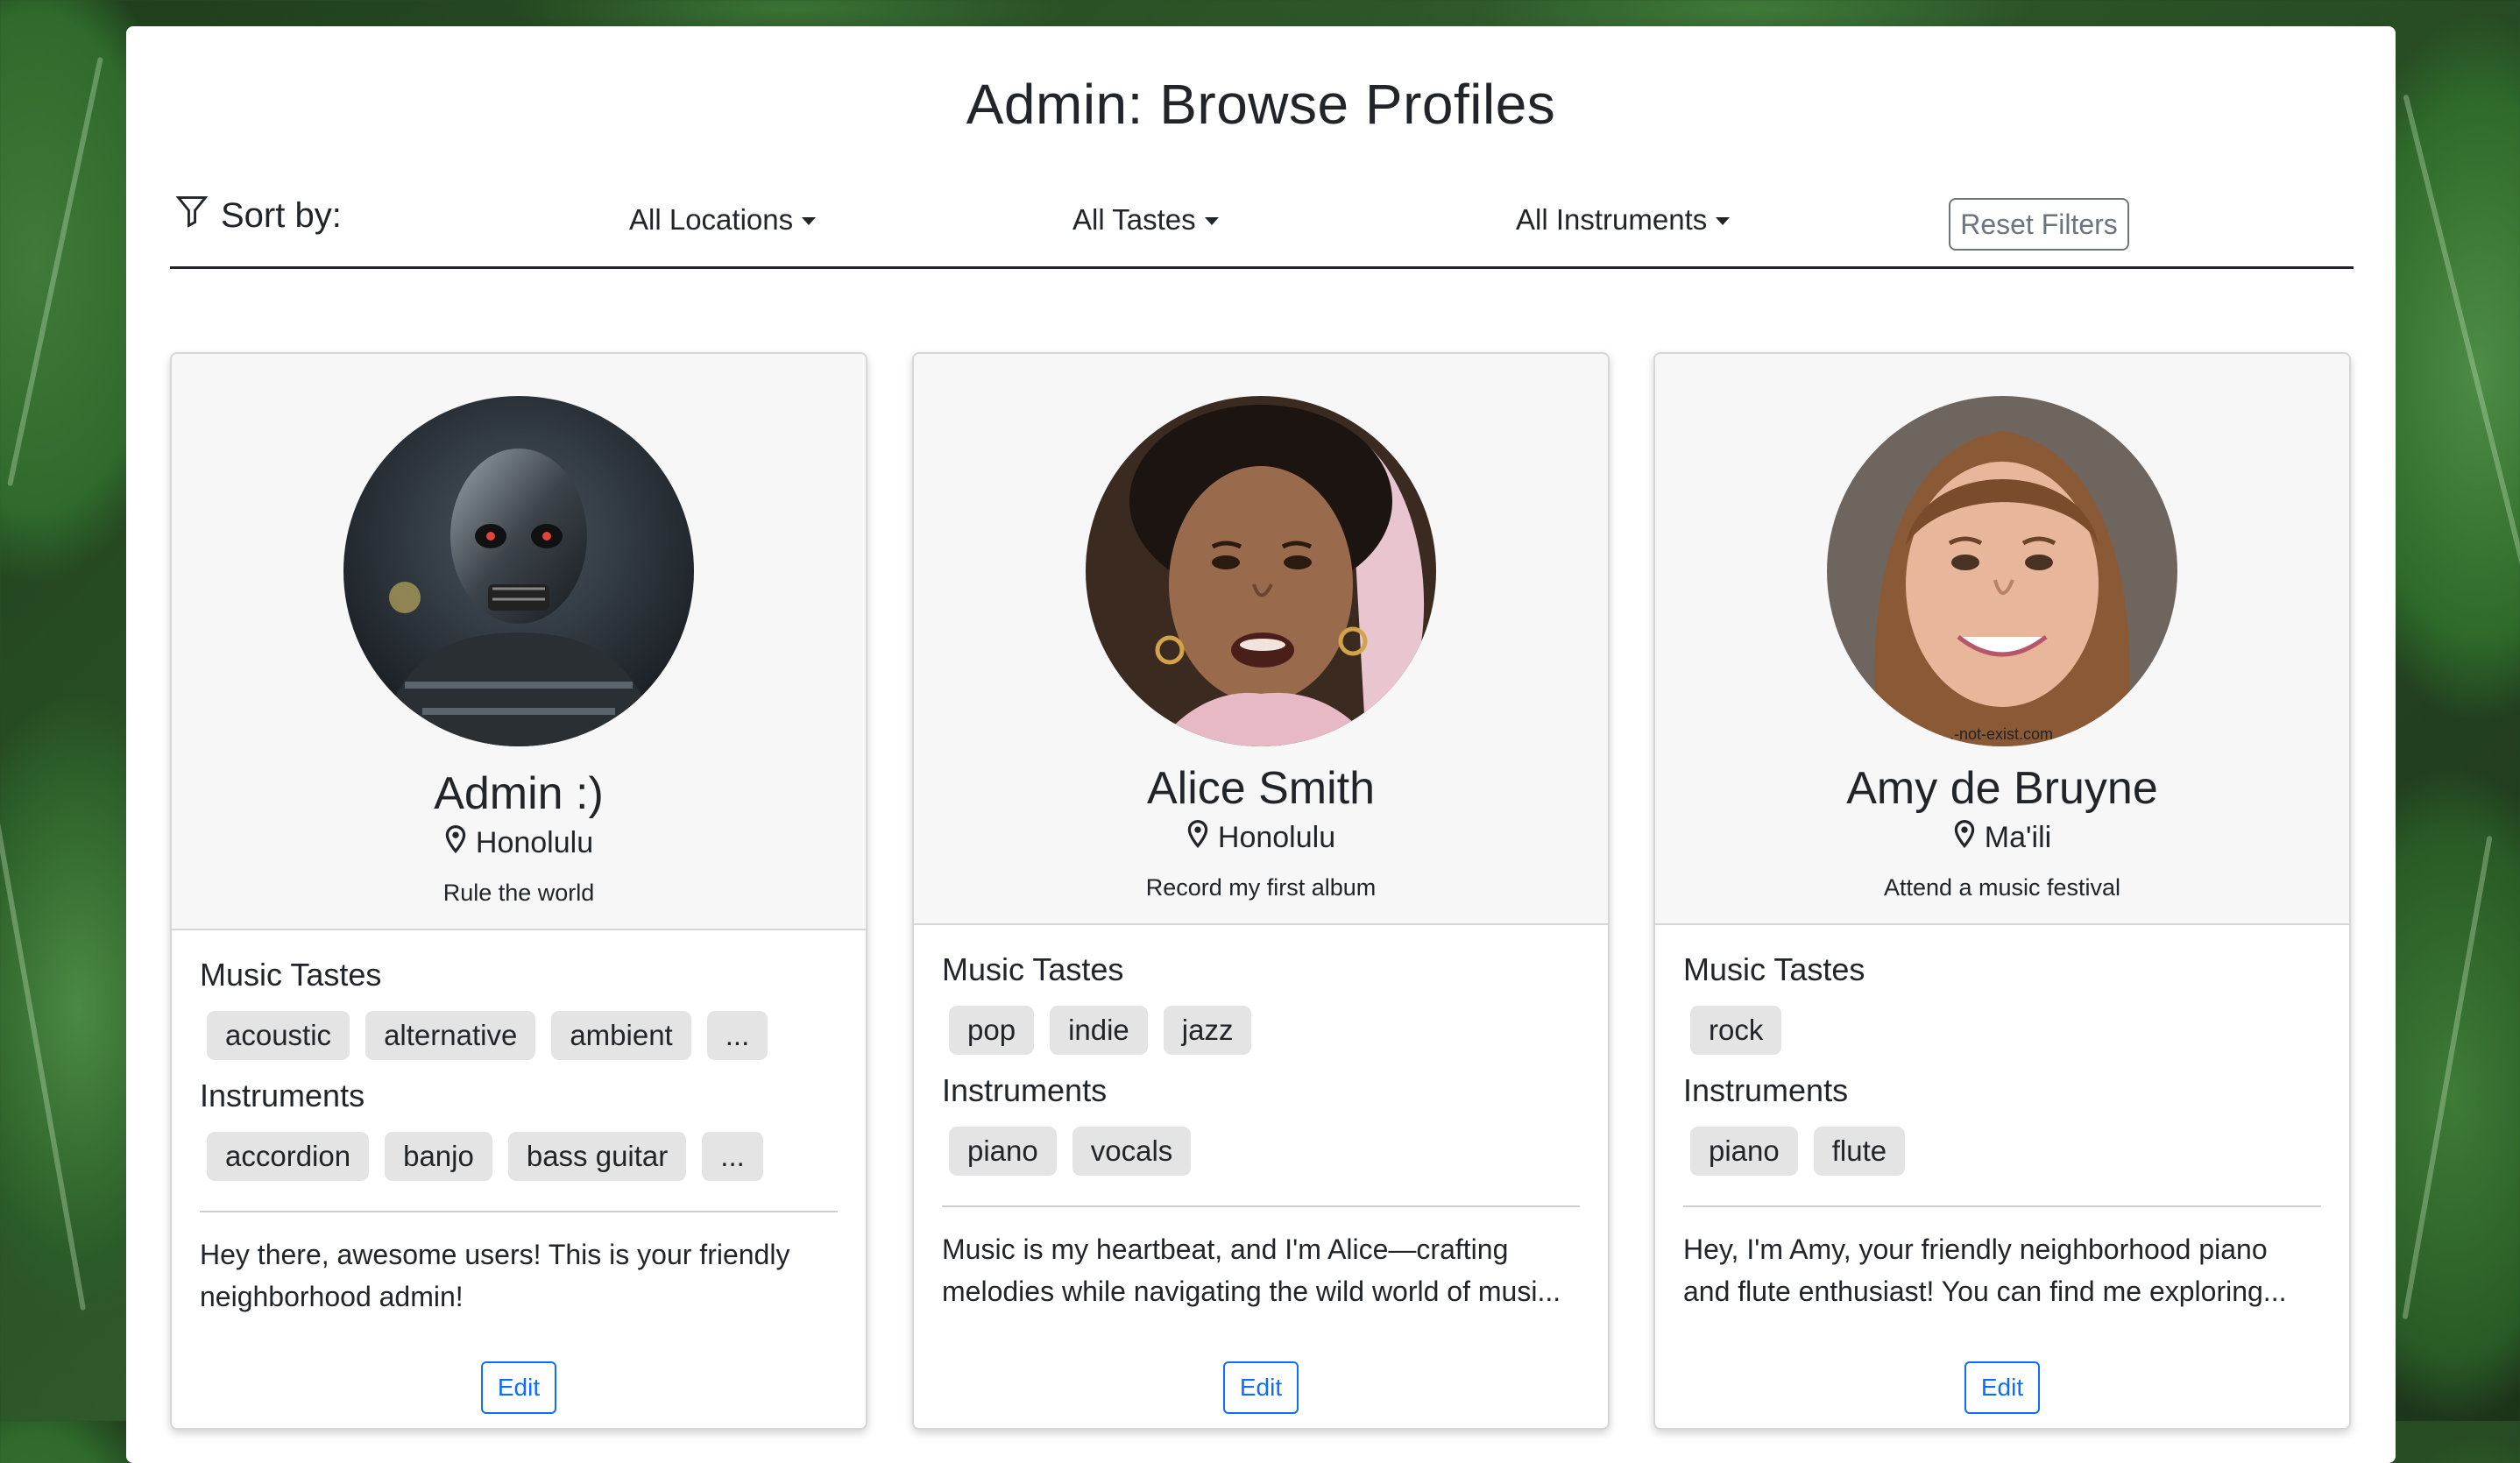 Image resolution: width=2520 pixels, height=1463 pixels. I want to click on instruments-list: piano flute, so click(1798, 1152).